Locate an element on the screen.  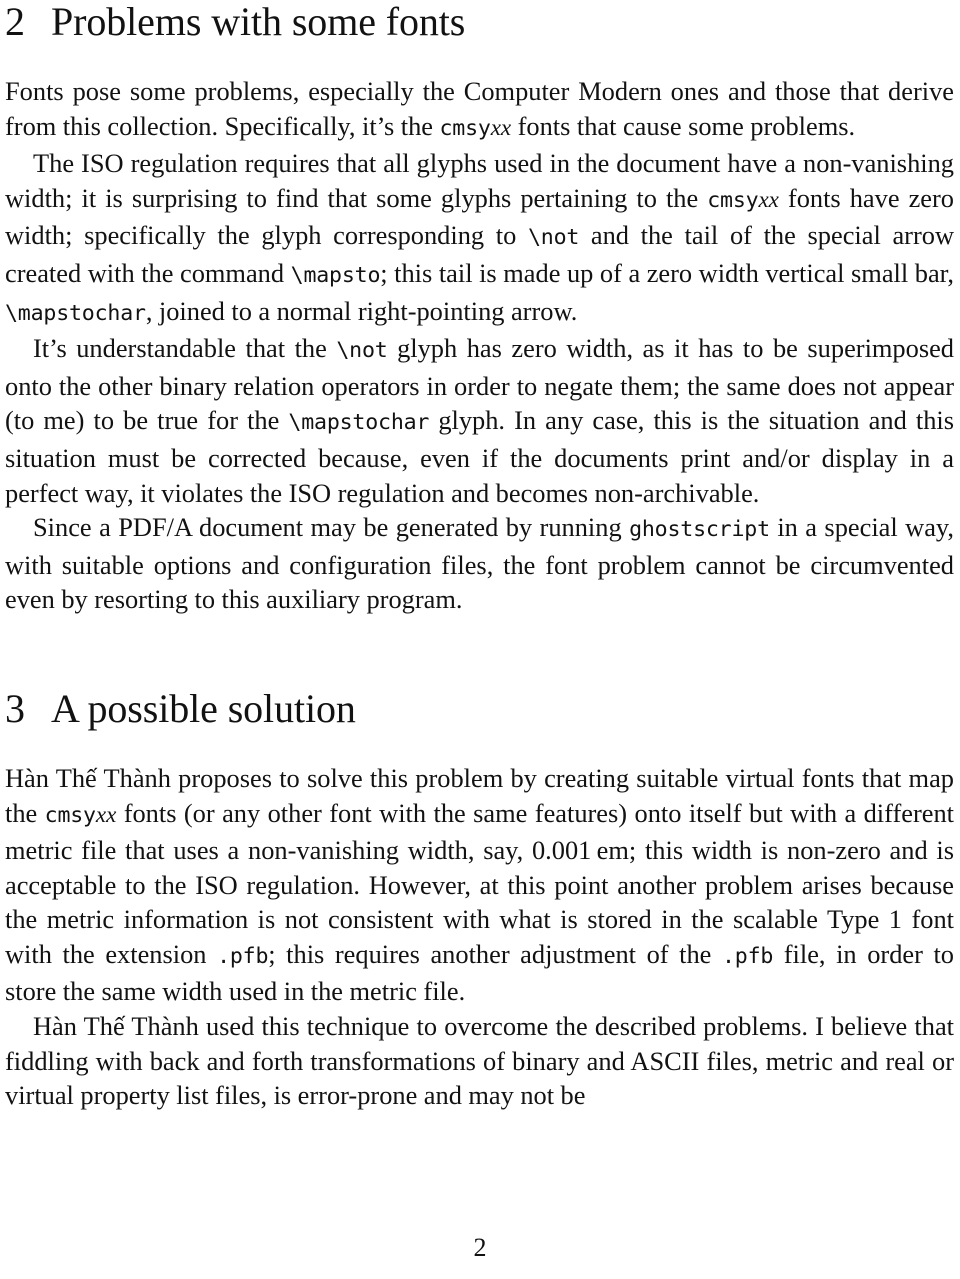
section-heading-a-possible-solution: 3 A possible solution is located at coordinates (479, 701).